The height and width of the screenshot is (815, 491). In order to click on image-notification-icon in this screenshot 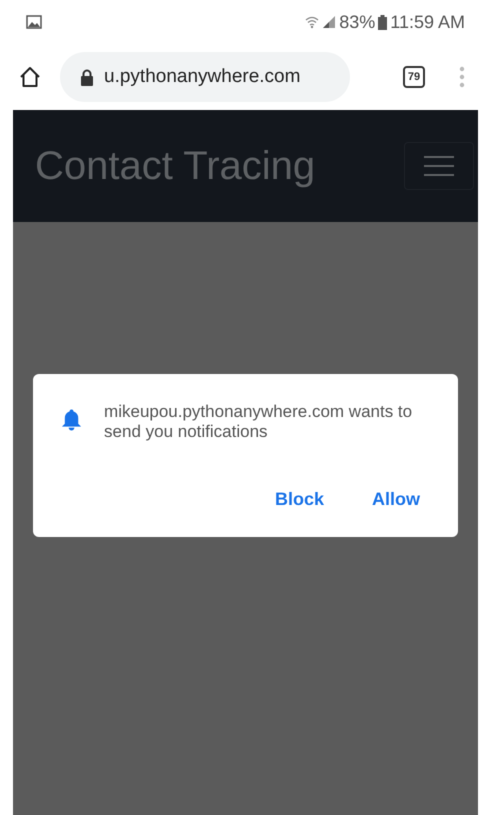, I will do `click(34, 22)`.